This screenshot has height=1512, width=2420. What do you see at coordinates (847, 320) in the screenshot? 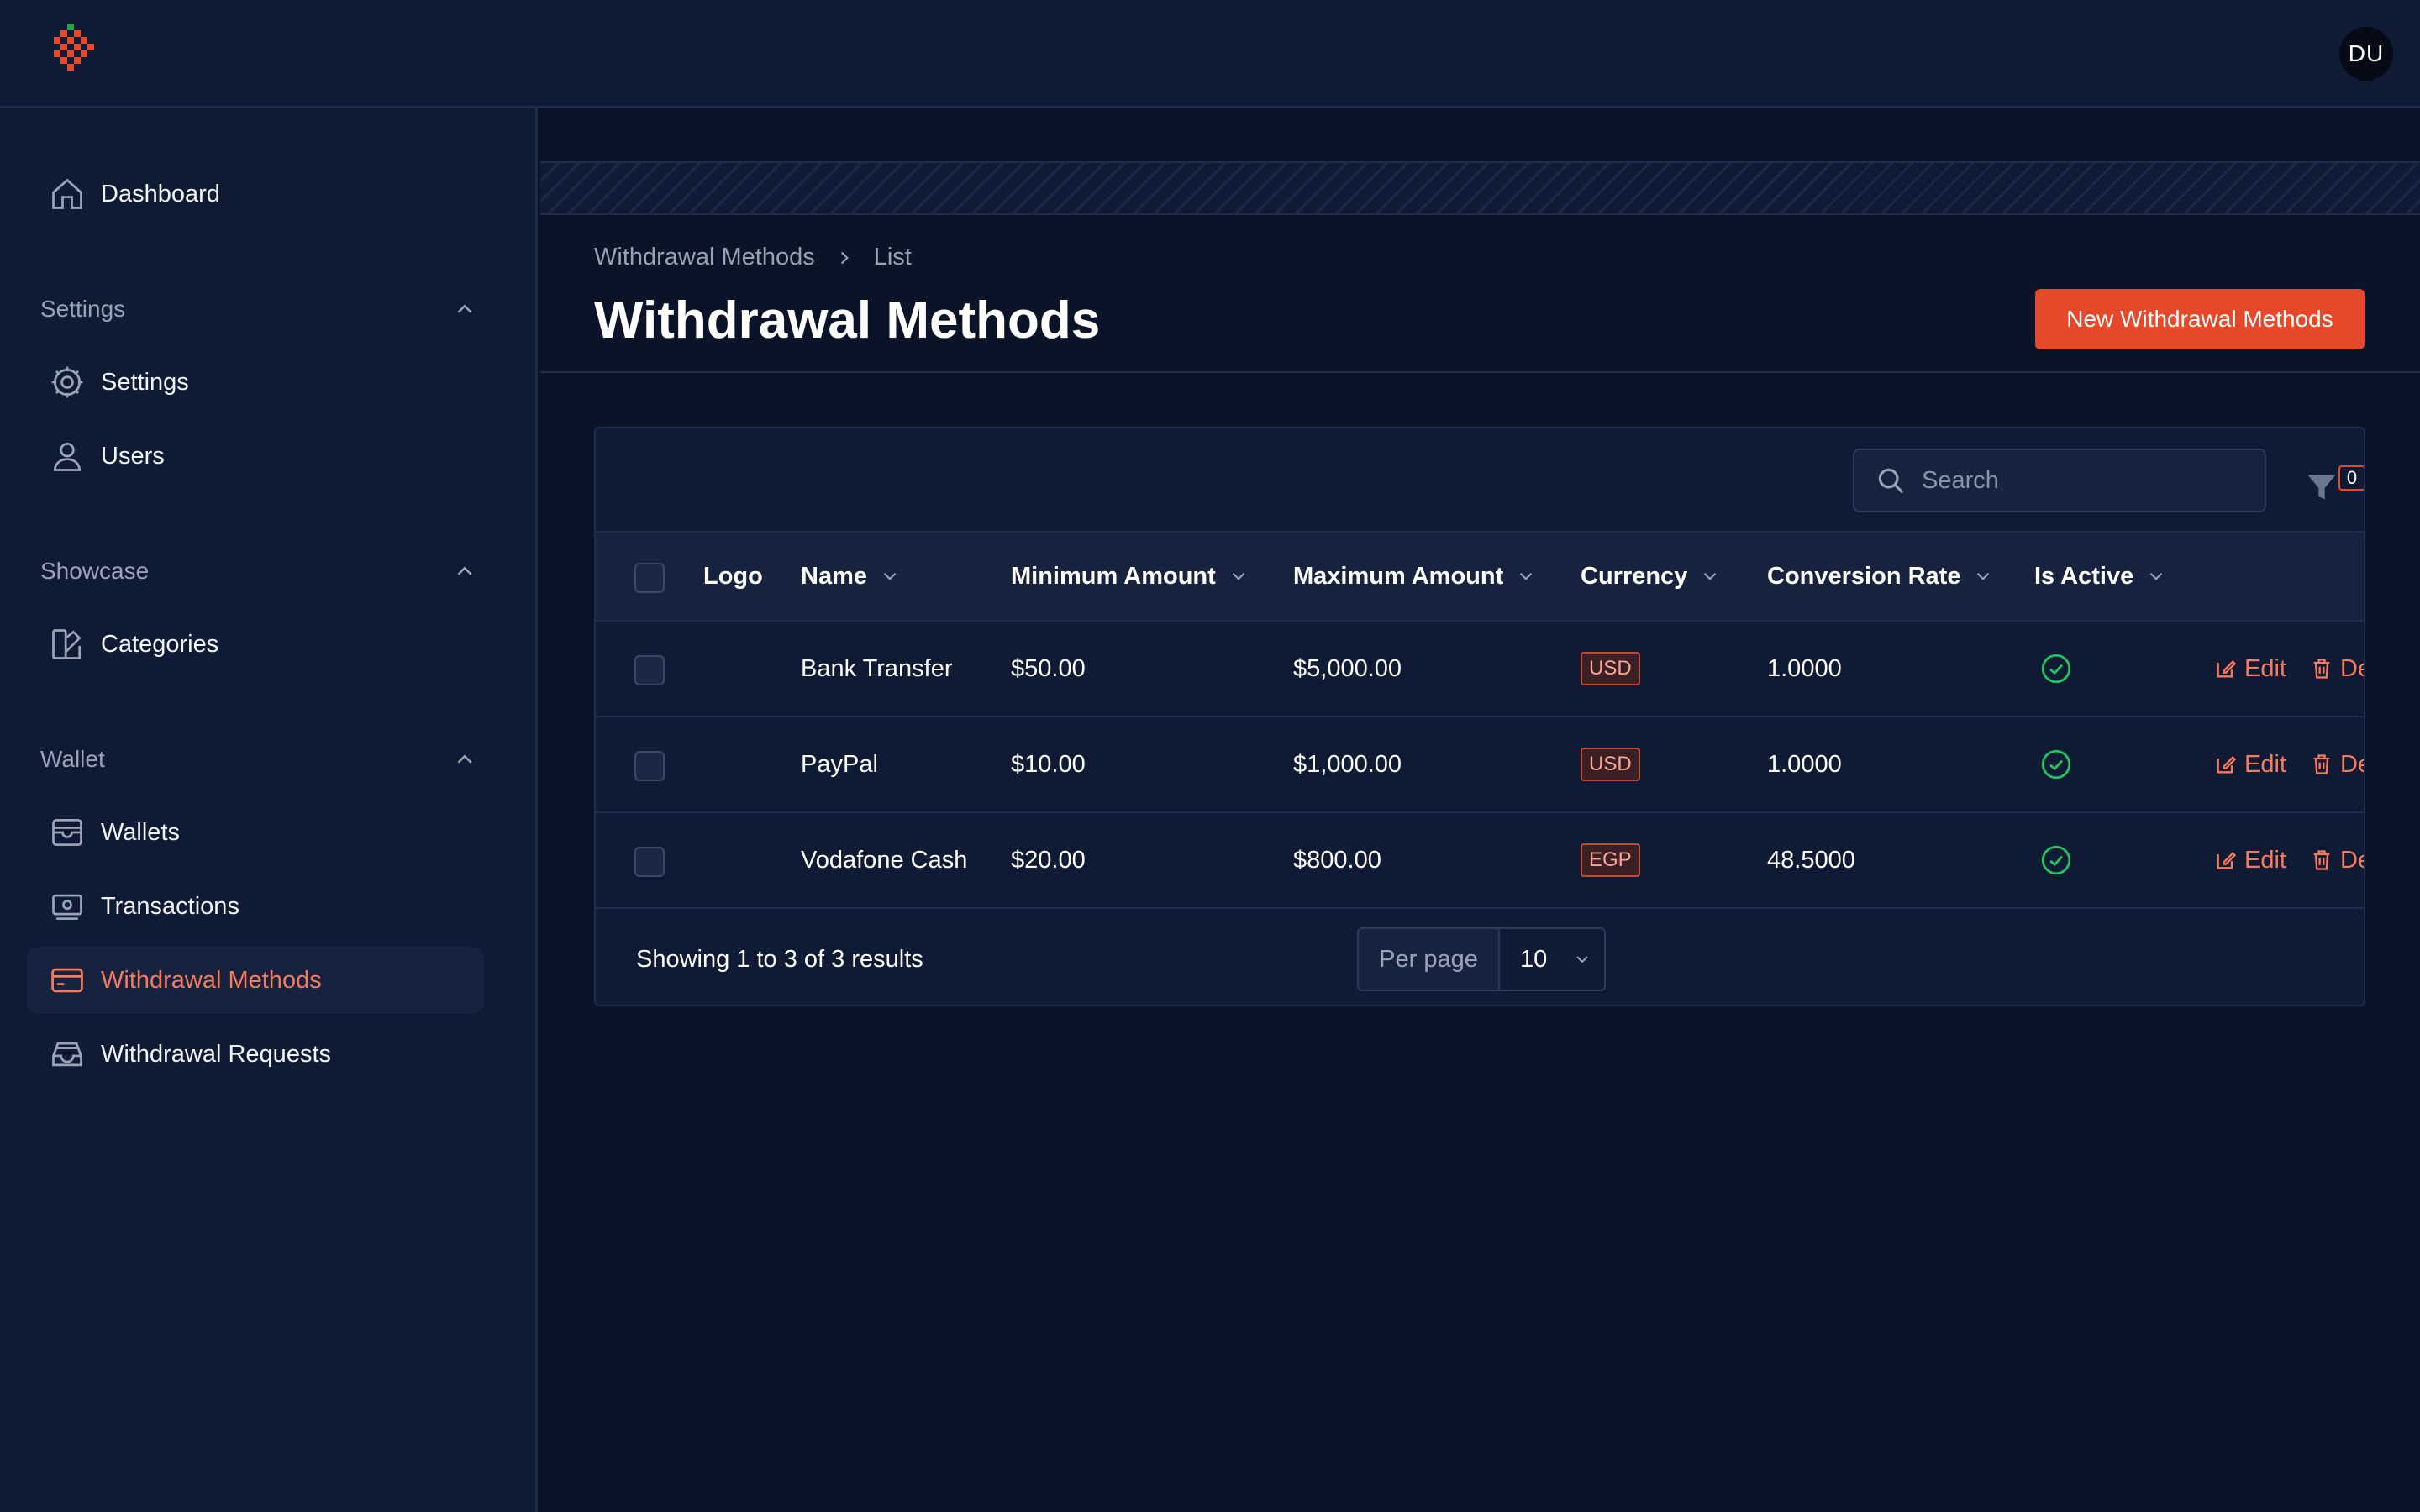
I see `page-title: Withdrawal Methods` at bounding box center [847, 320].